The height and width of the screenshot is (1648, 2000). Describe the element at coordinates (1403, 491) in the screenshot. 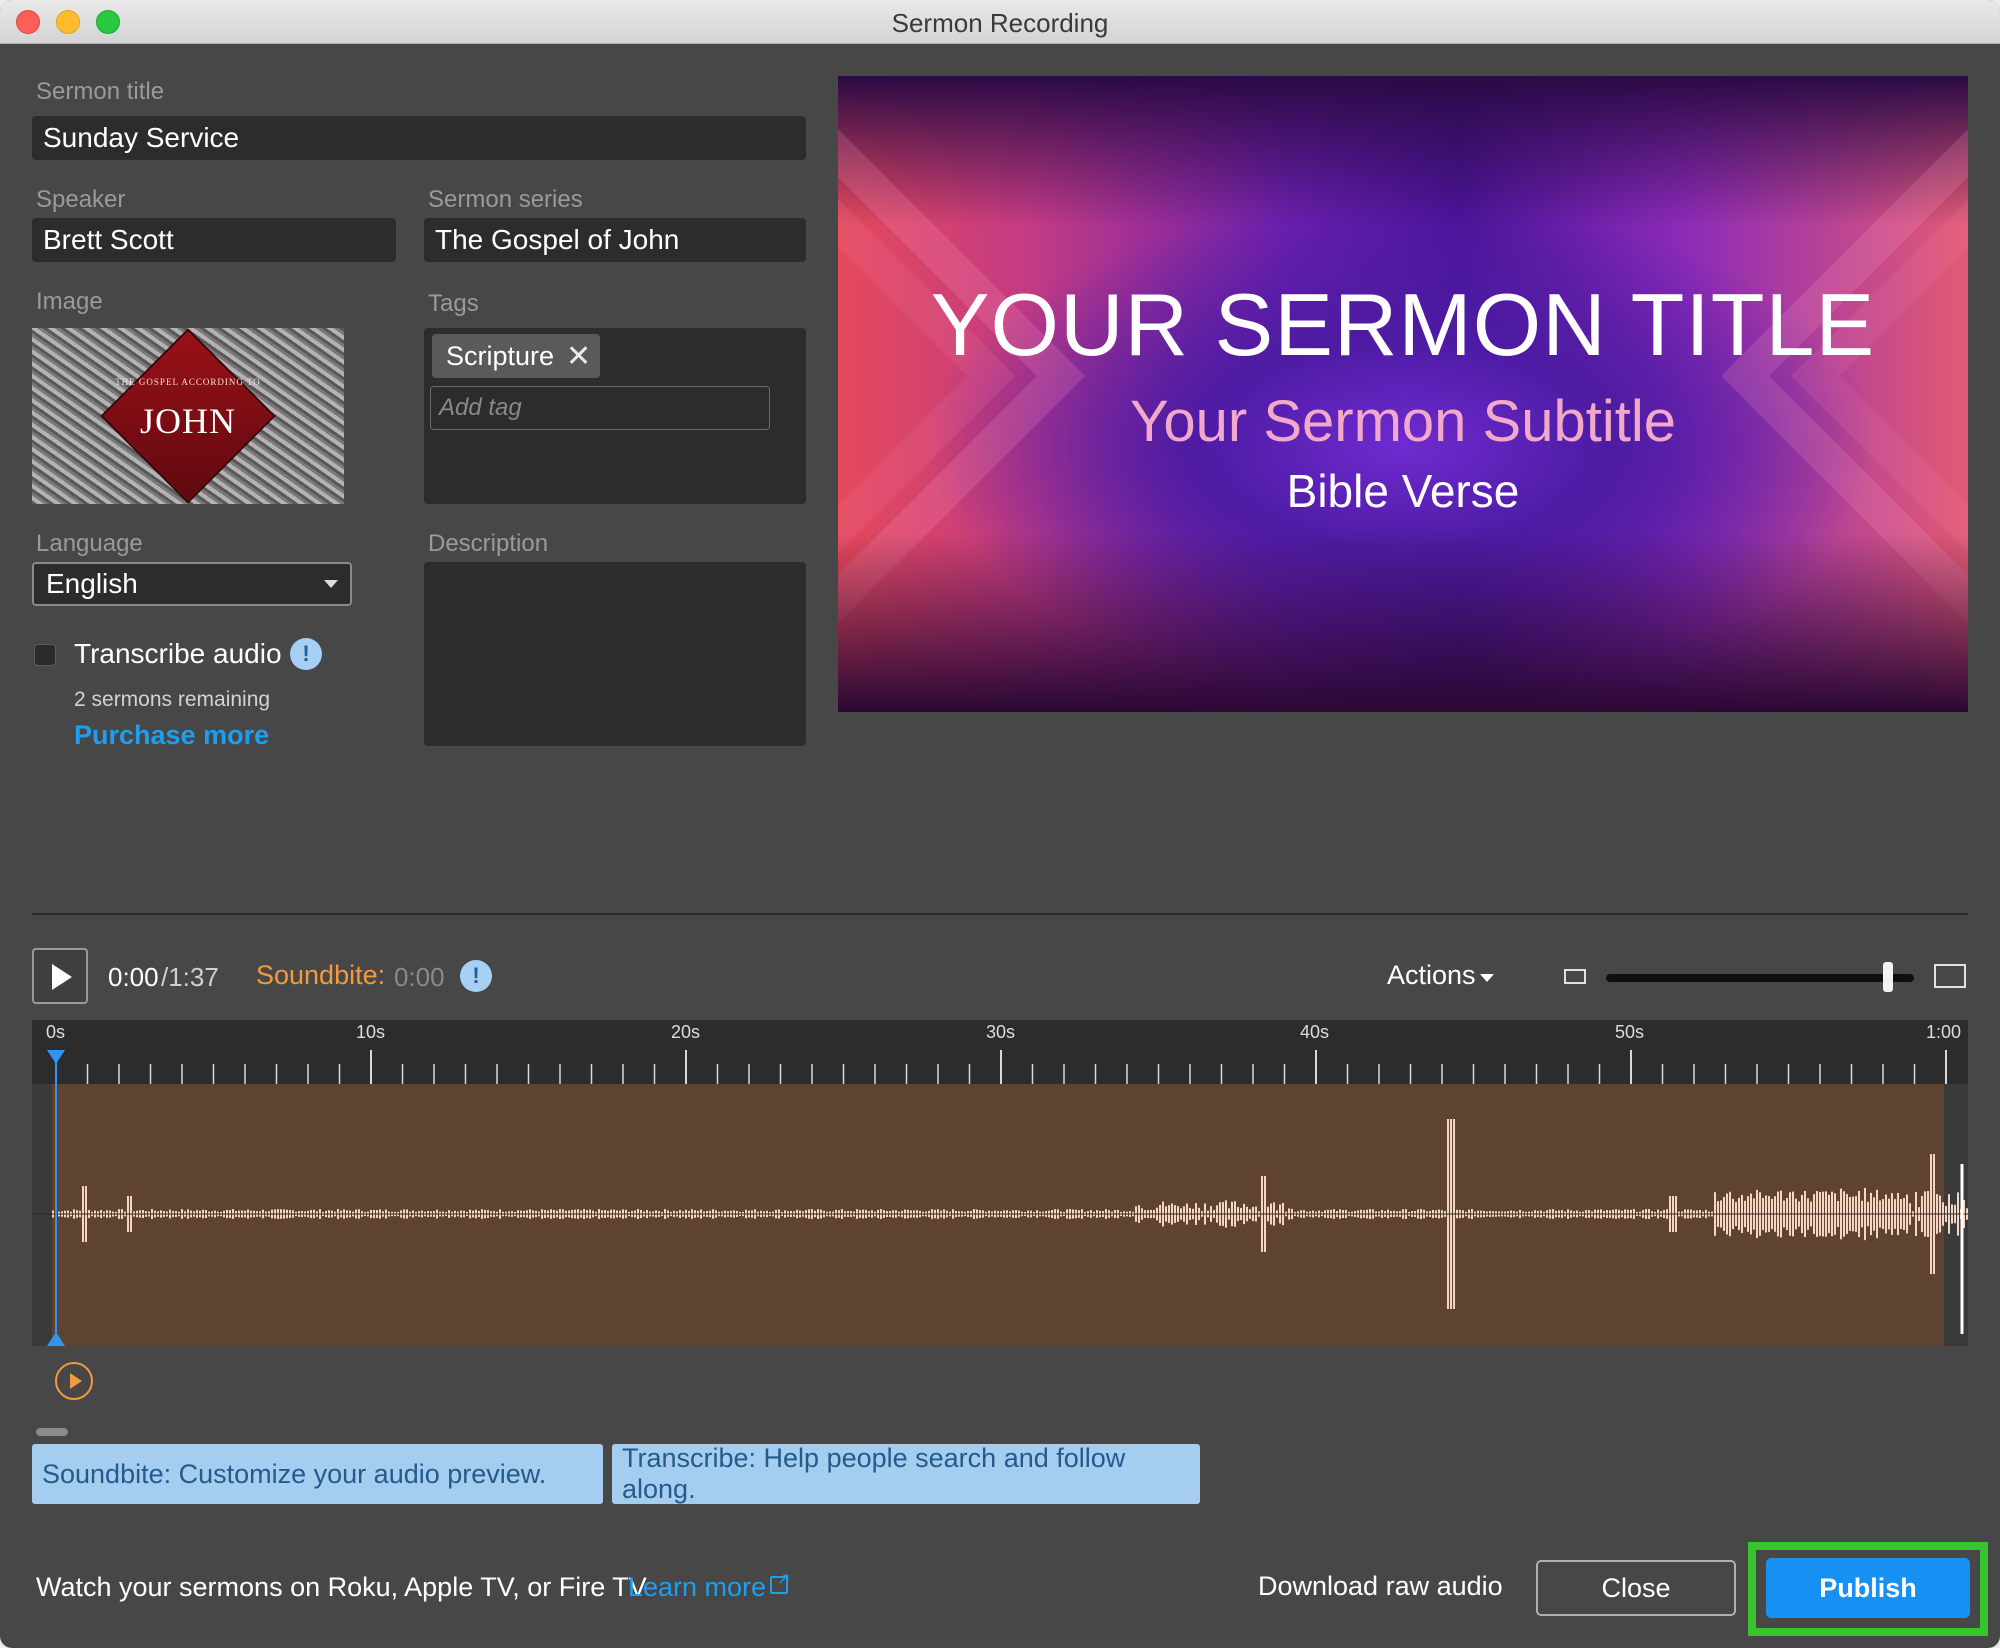

I see `preview-verse: Bible Verse` at that location.